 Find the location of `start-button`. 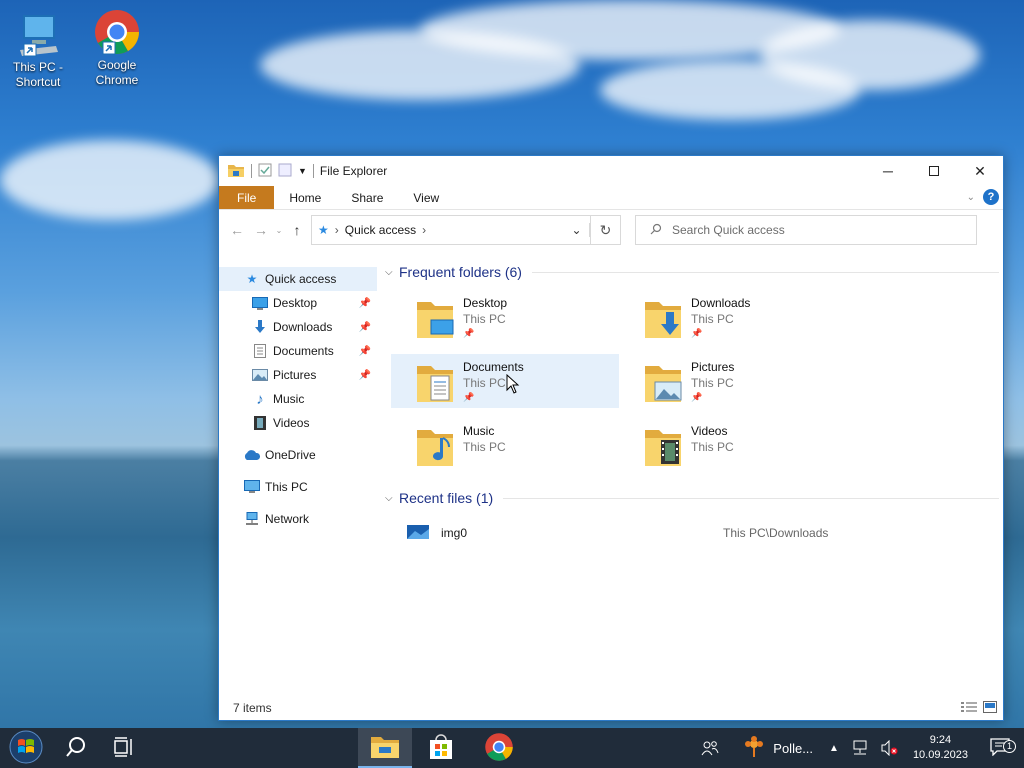

start-button is located at coordinates (26, 748).